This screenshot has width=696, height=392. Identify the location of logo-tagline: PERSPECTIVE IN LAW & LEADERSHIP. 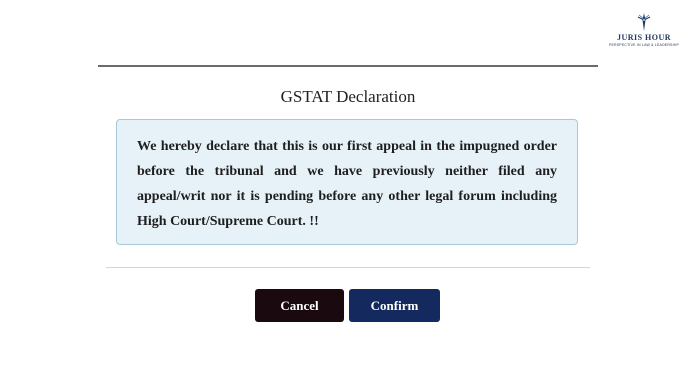
(644, 45).